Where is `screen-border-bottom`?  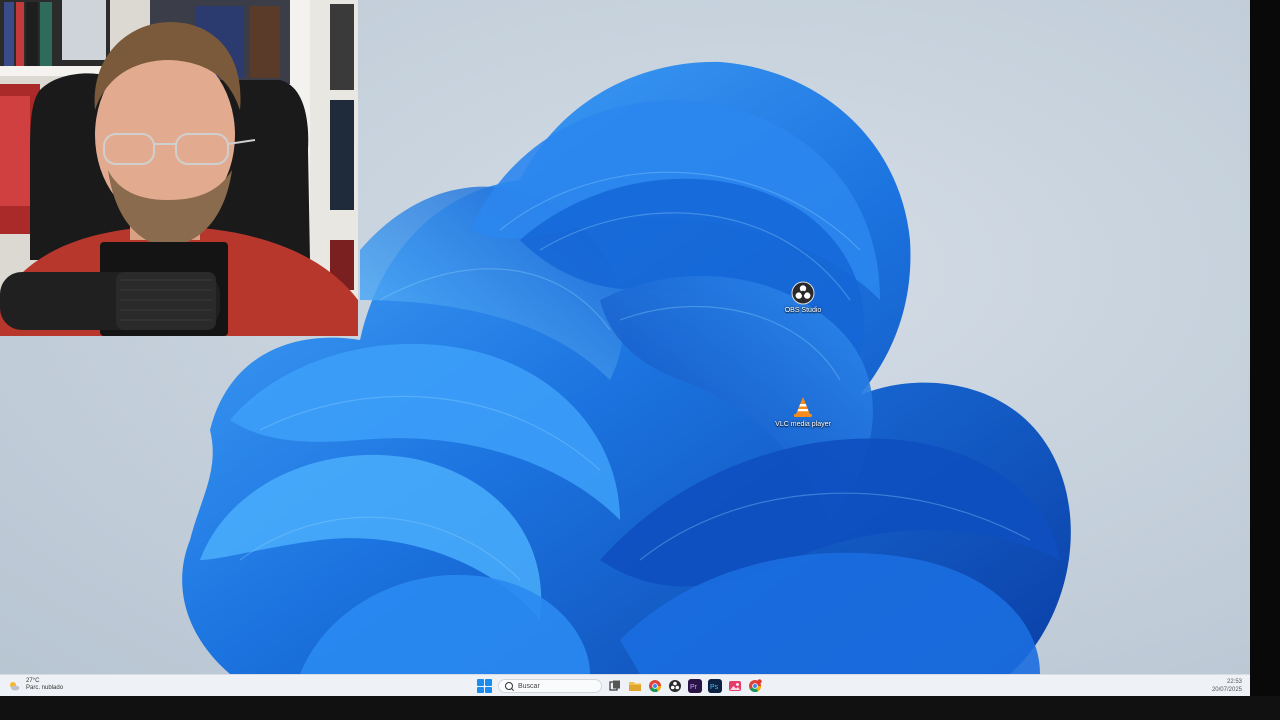
screen-border-bottom is located at coordinates (640, 708).